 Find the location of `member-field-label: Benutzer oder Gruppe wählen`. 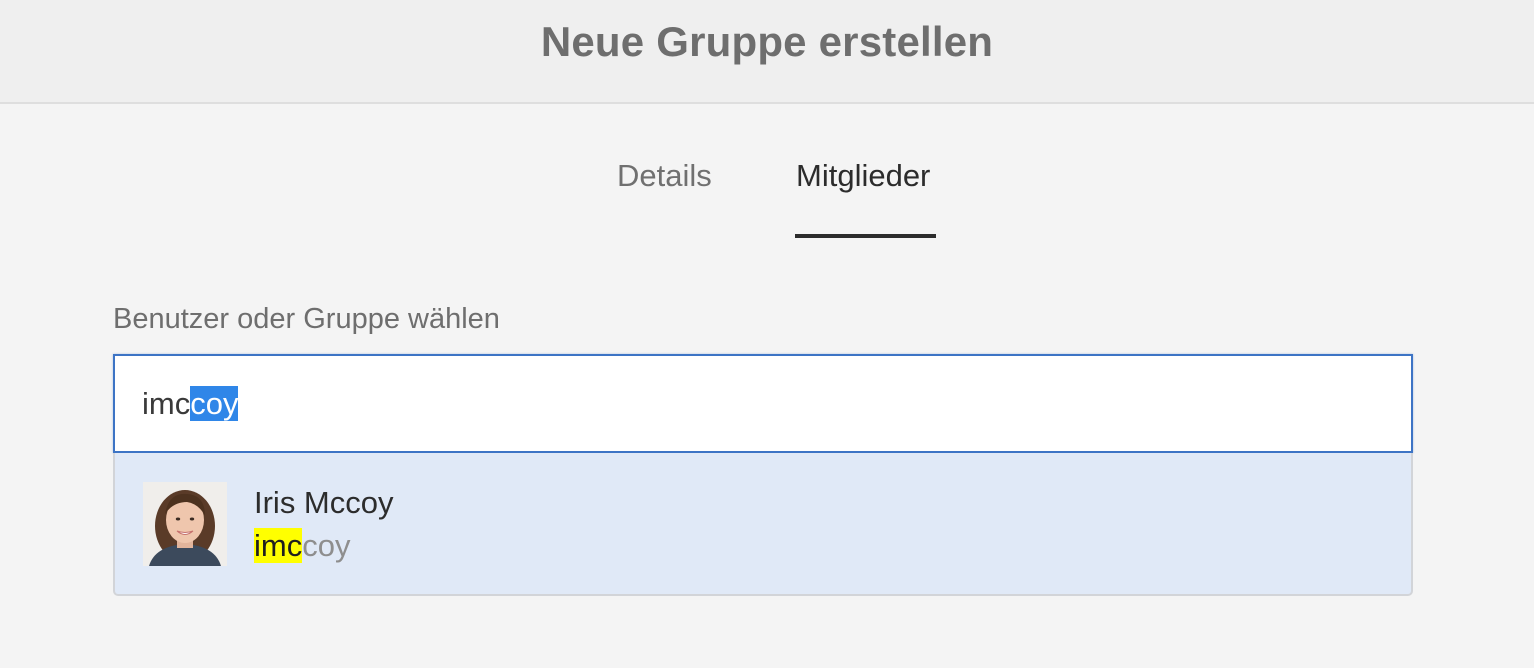

member-field-label: Benutzer oder Gruppe wählen is located at coordinates (306, 319).